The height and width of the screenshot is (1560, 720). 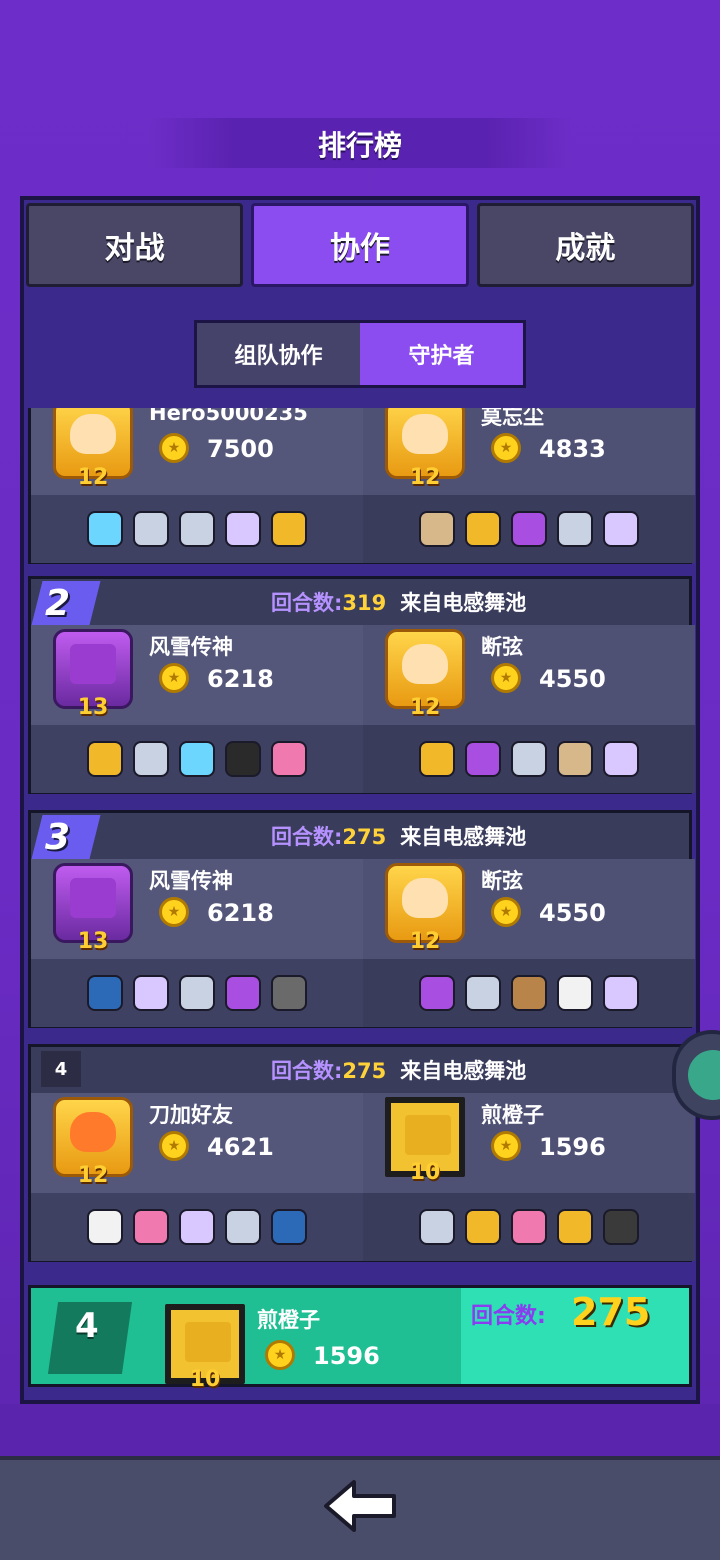 What do you see at coordinates (441, 354) in the screenshot?
I see `subtab-guardian: 守护者` at bounding box center [441, 354].